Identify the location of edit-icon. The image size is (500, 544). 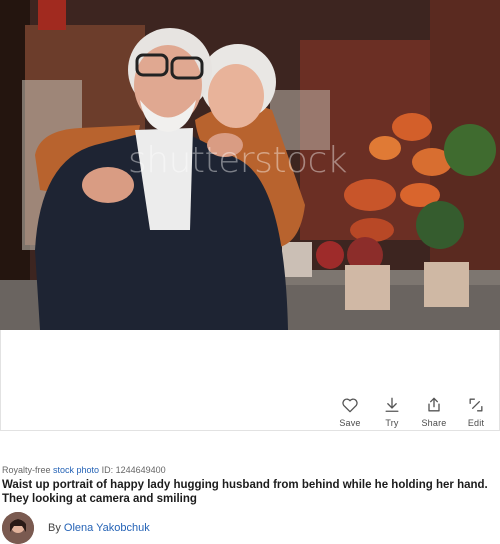
(476, 405).